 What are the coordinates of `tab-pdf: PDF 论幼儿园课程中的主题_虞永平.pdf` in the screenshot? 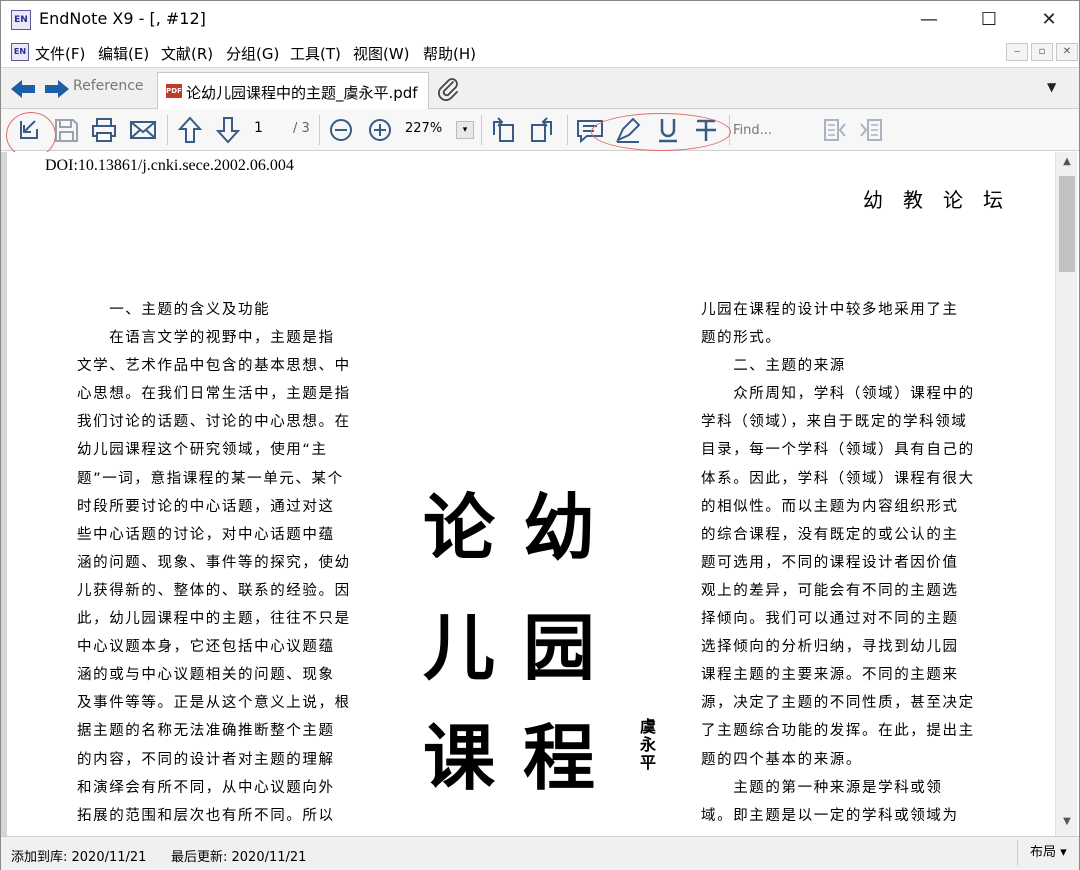 It's located at (293, 91).